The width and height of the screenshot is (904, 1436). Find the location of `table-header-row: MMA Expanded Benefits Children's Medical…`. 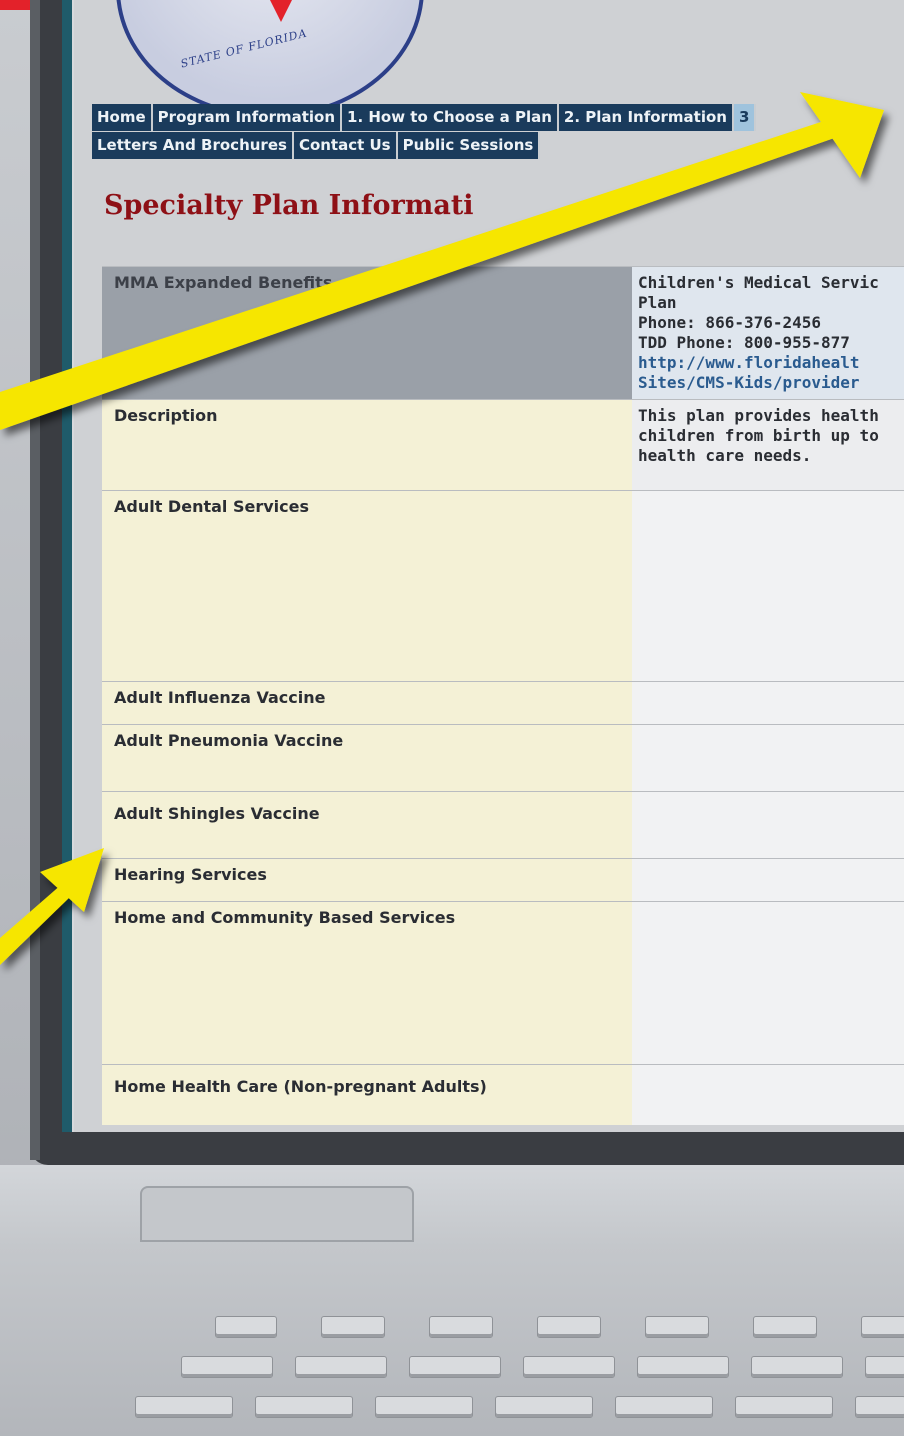

table-header-row: MMA Expanded Benefits Children's Medical… is located at coordinates (503, 332).